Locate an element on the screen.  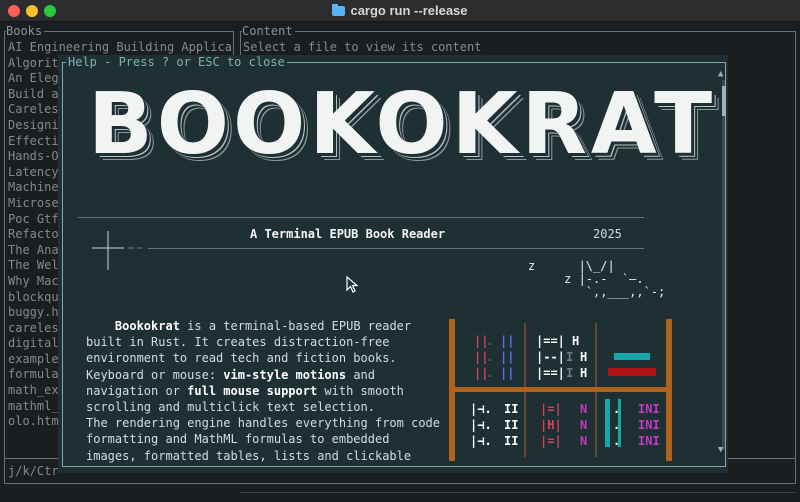
status-hint: j/k/Ctr is located at coordinates (33, 471).